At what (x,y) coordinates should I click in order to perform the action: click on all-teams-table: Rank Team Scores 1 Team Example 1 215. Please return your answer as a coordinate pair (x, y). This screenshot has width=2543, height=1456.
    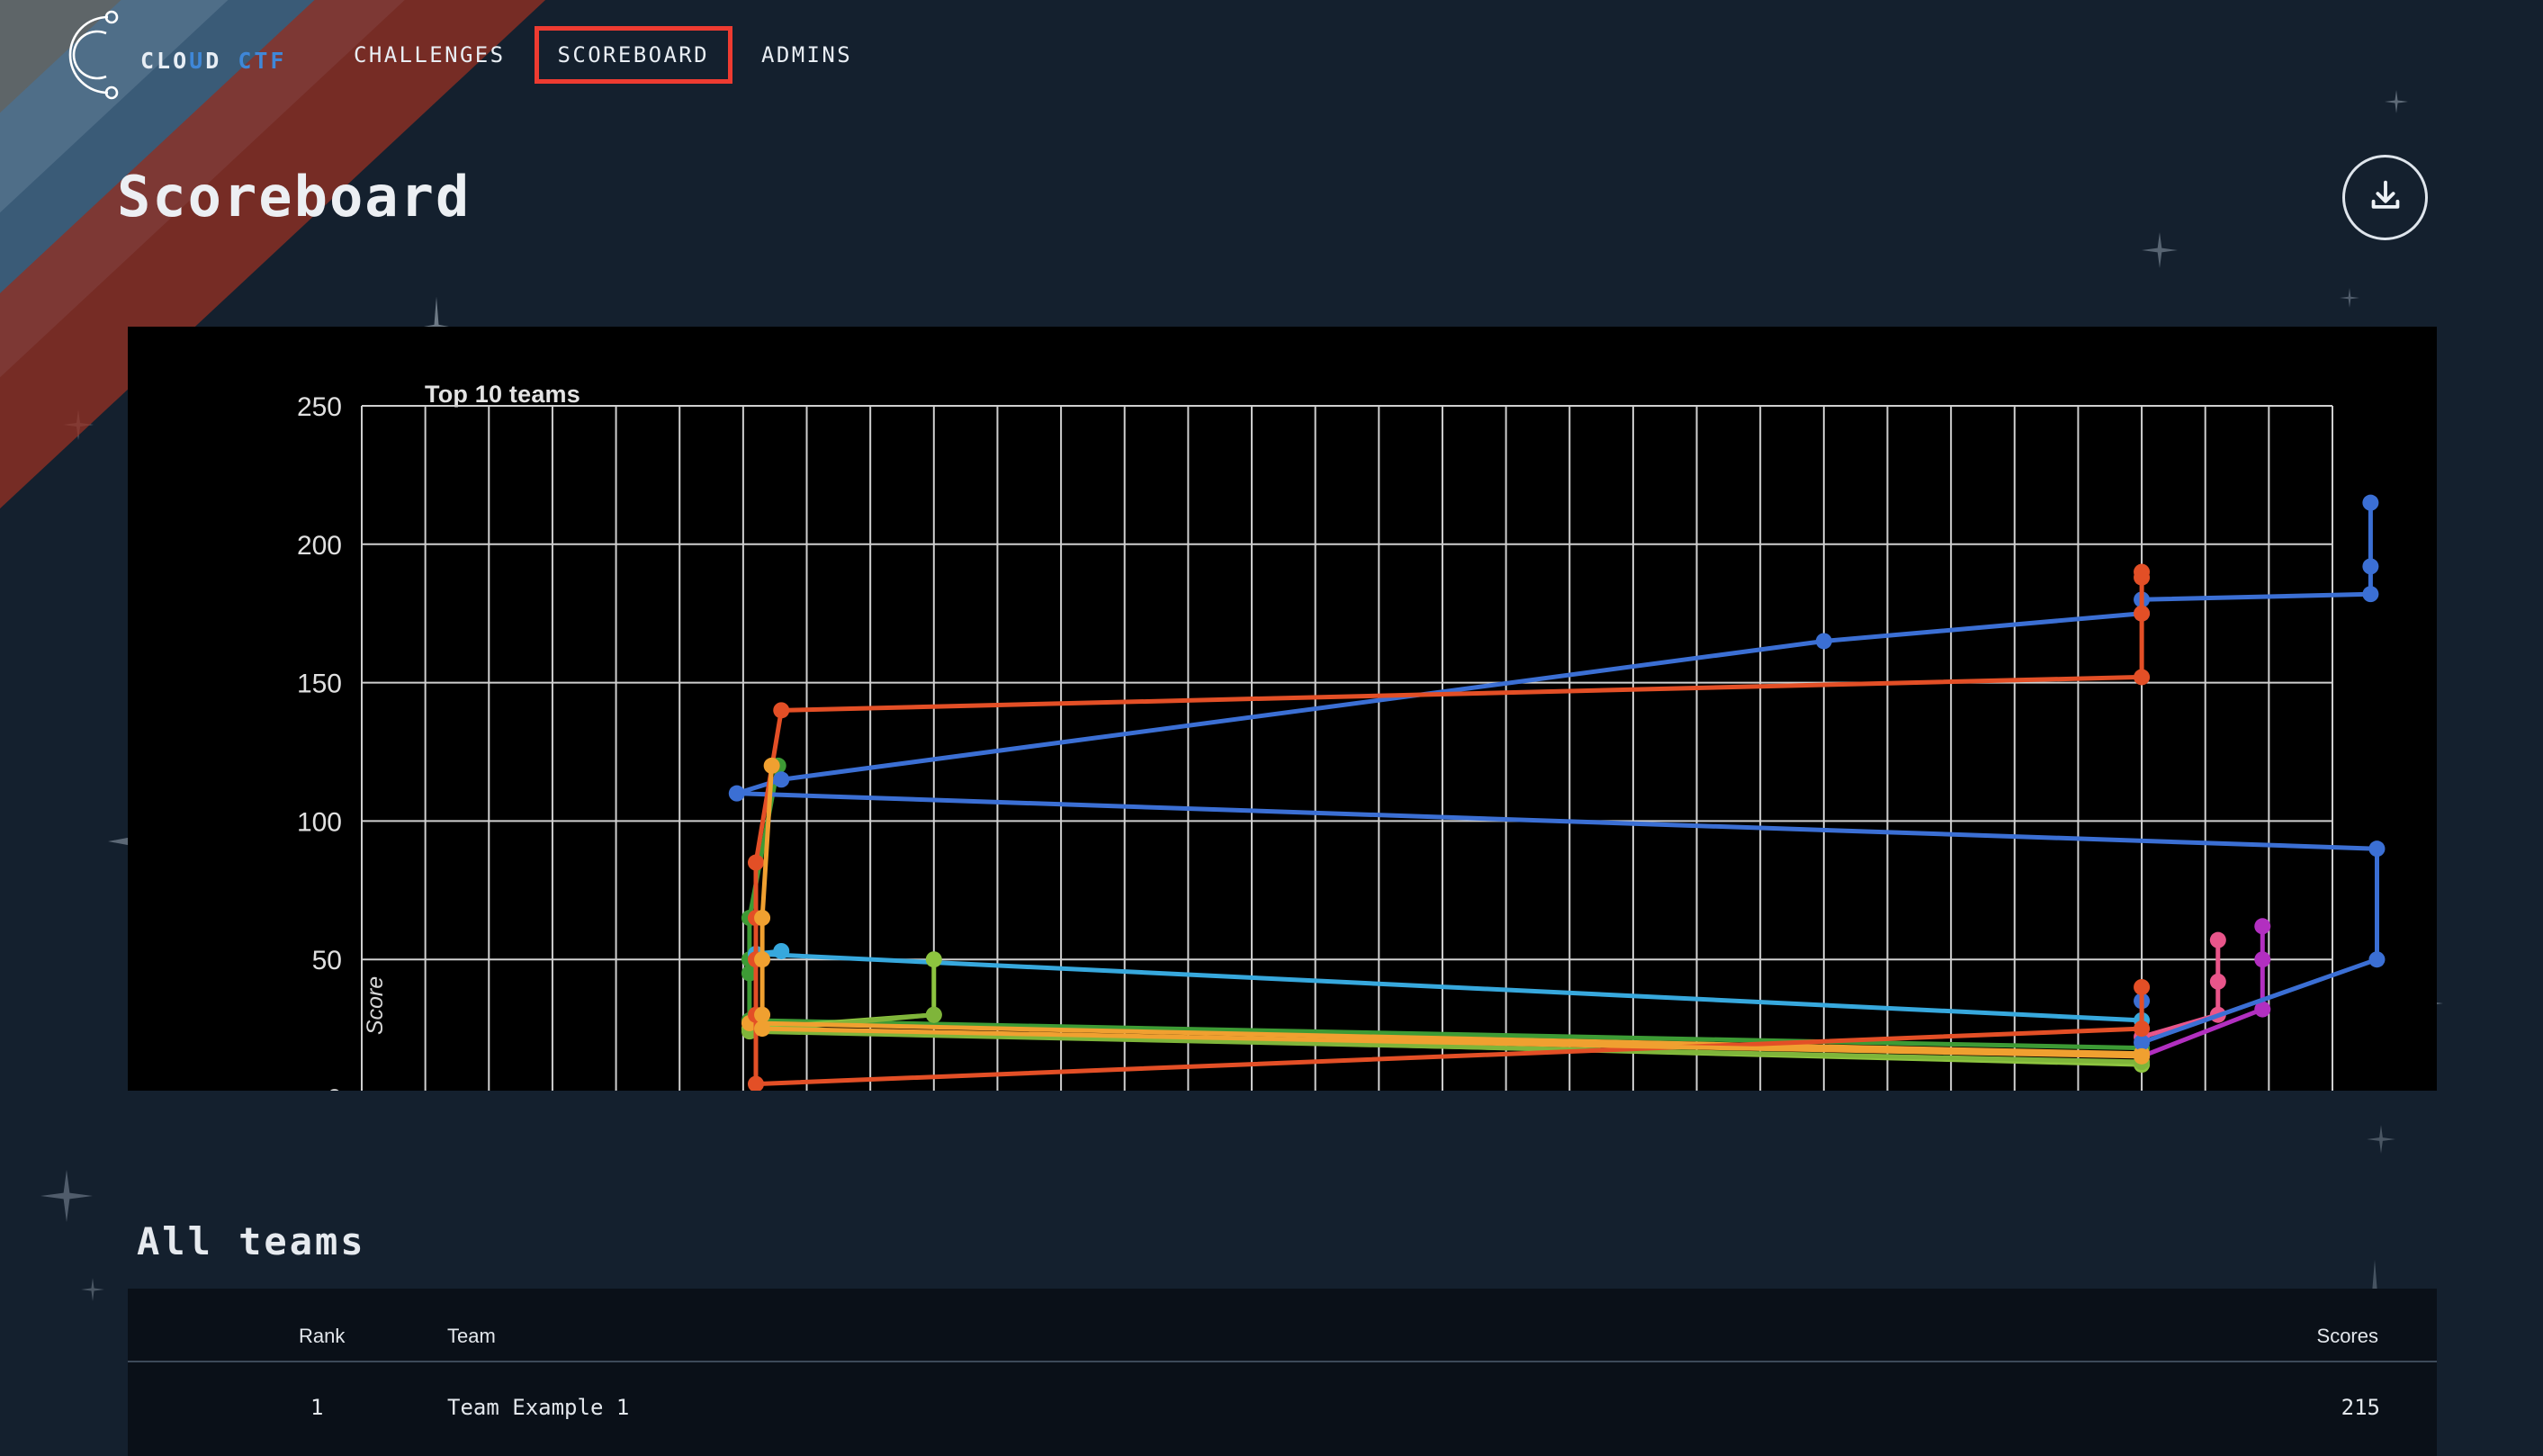
    Looking at the image, I should click on (1282, 1373).